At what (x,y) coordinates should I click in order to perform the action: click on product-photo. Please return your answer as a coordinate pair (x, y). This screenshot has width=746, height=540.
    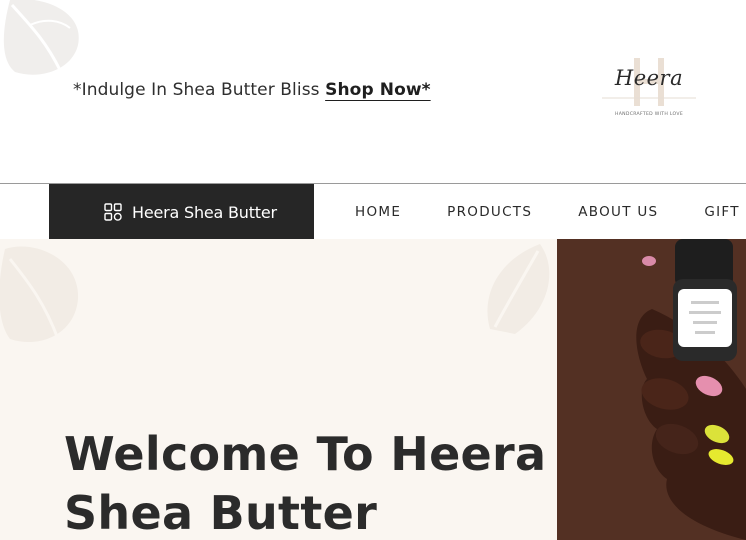
    Looking at the image, I should click on (651, 389).